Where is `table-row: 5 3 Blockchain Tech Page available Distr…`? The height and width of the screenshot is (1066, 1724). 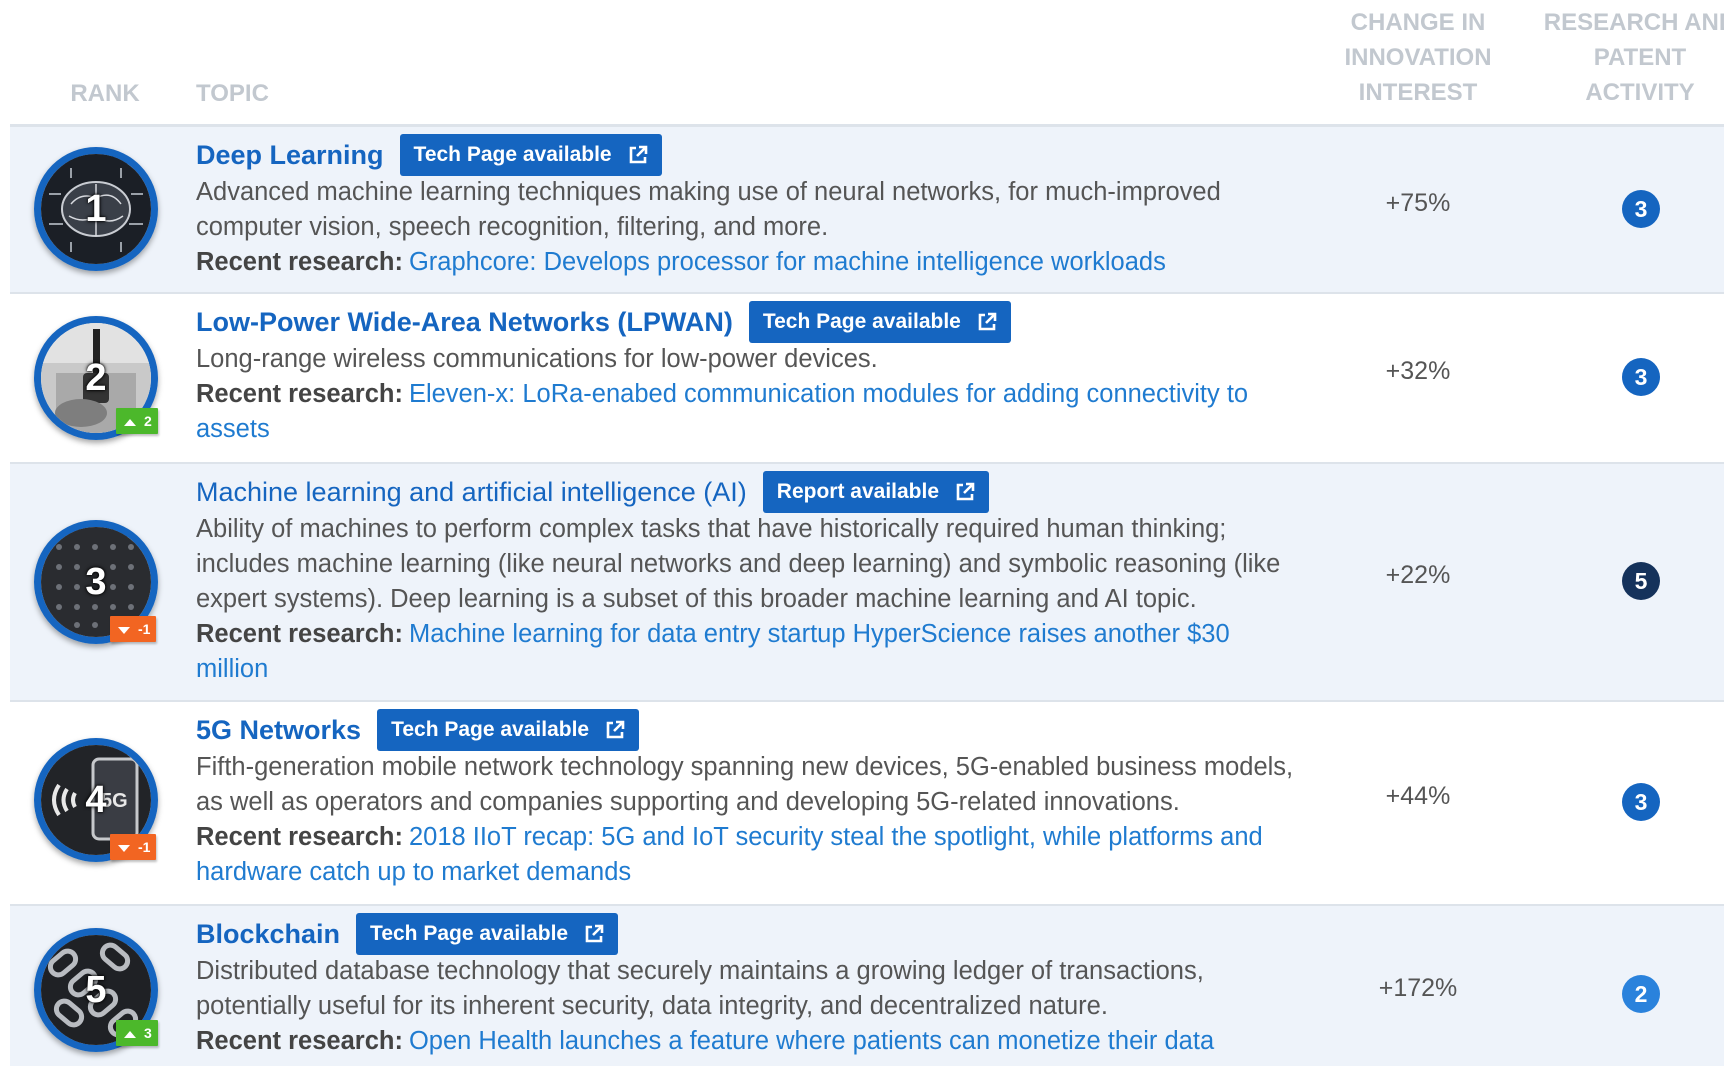 table-row: 5 3 Blockchain Tech Page available Distr… is located at coordinates (867, 986).